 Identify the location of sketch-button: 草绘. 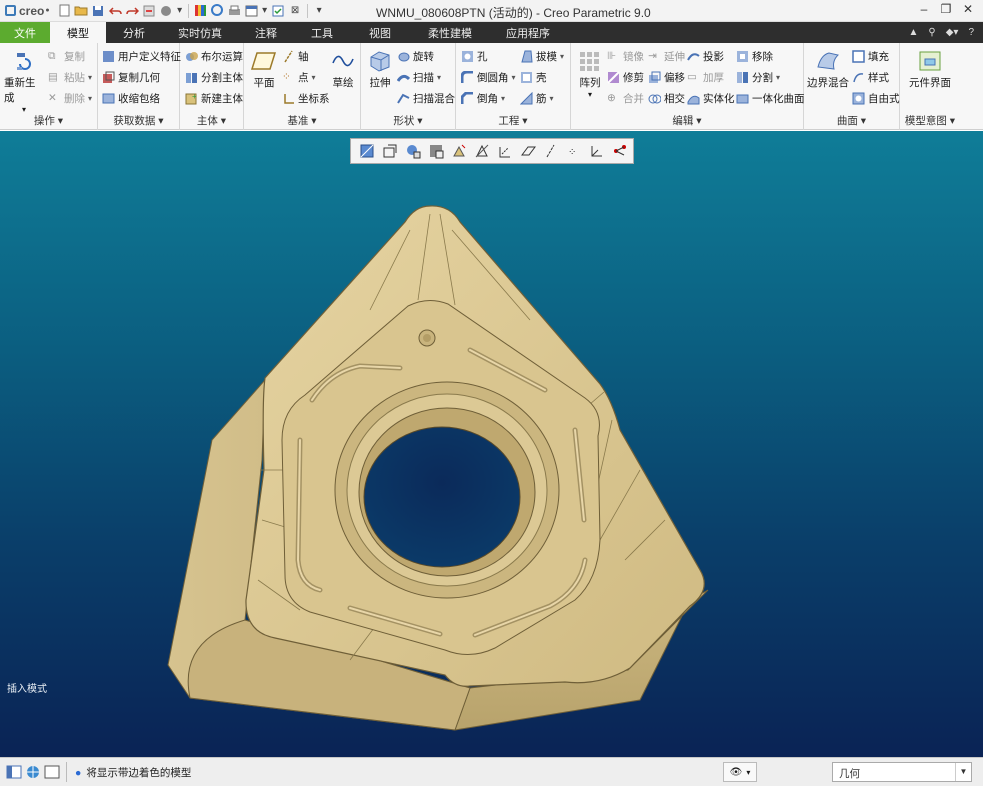
(343, 69).